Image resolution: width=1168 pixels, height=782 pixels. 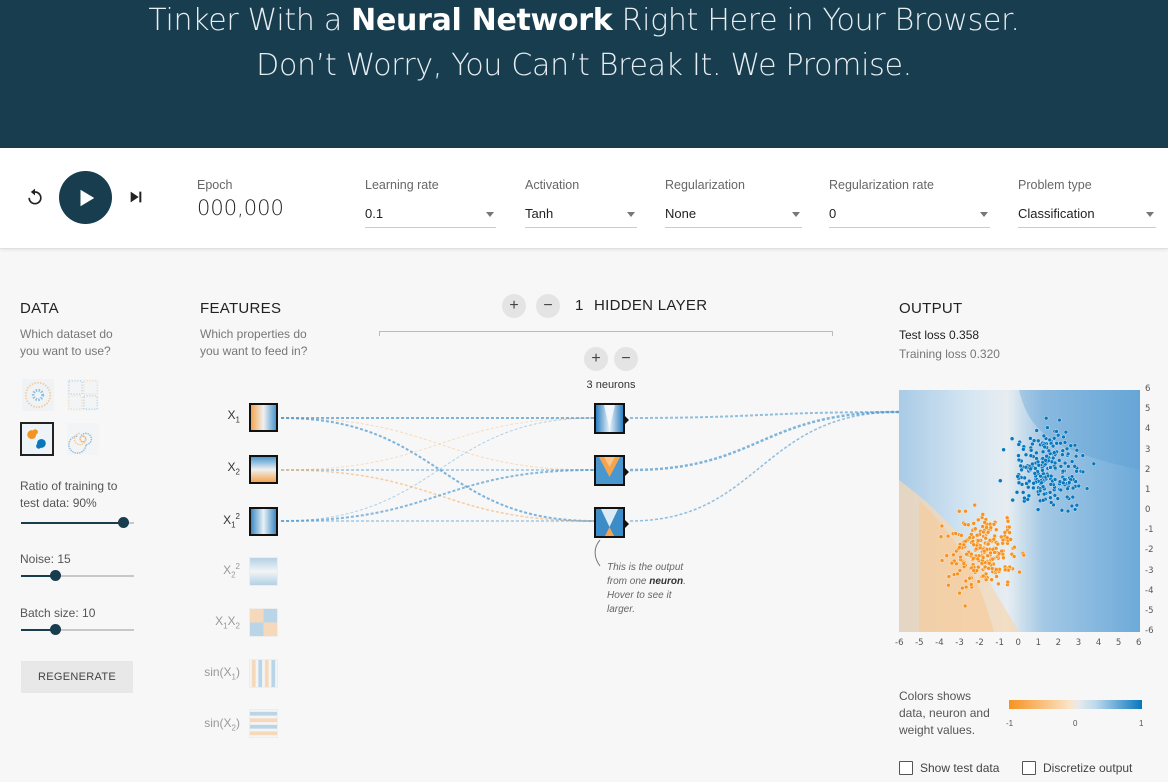 I want to click on output-heatmap, so click(x=1019, y=511).